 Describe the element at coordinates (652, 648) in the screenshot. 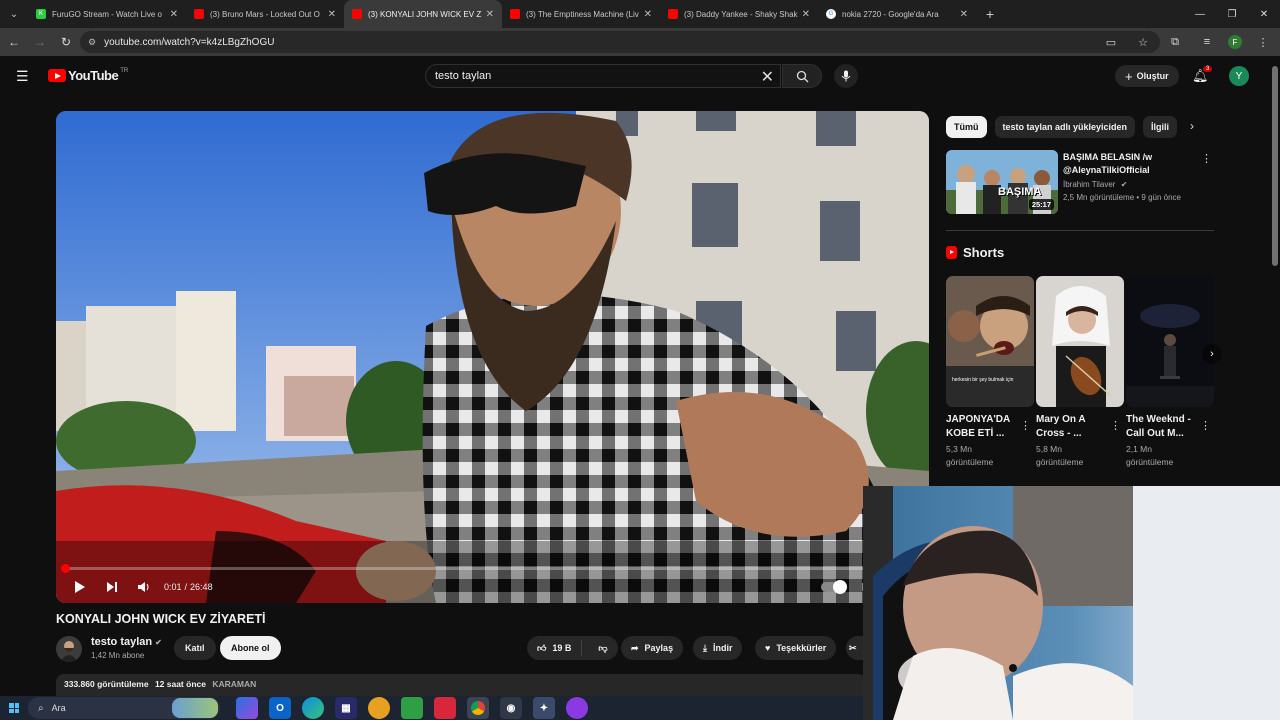

I see `share-button: ➦ Paylaş` at that location.